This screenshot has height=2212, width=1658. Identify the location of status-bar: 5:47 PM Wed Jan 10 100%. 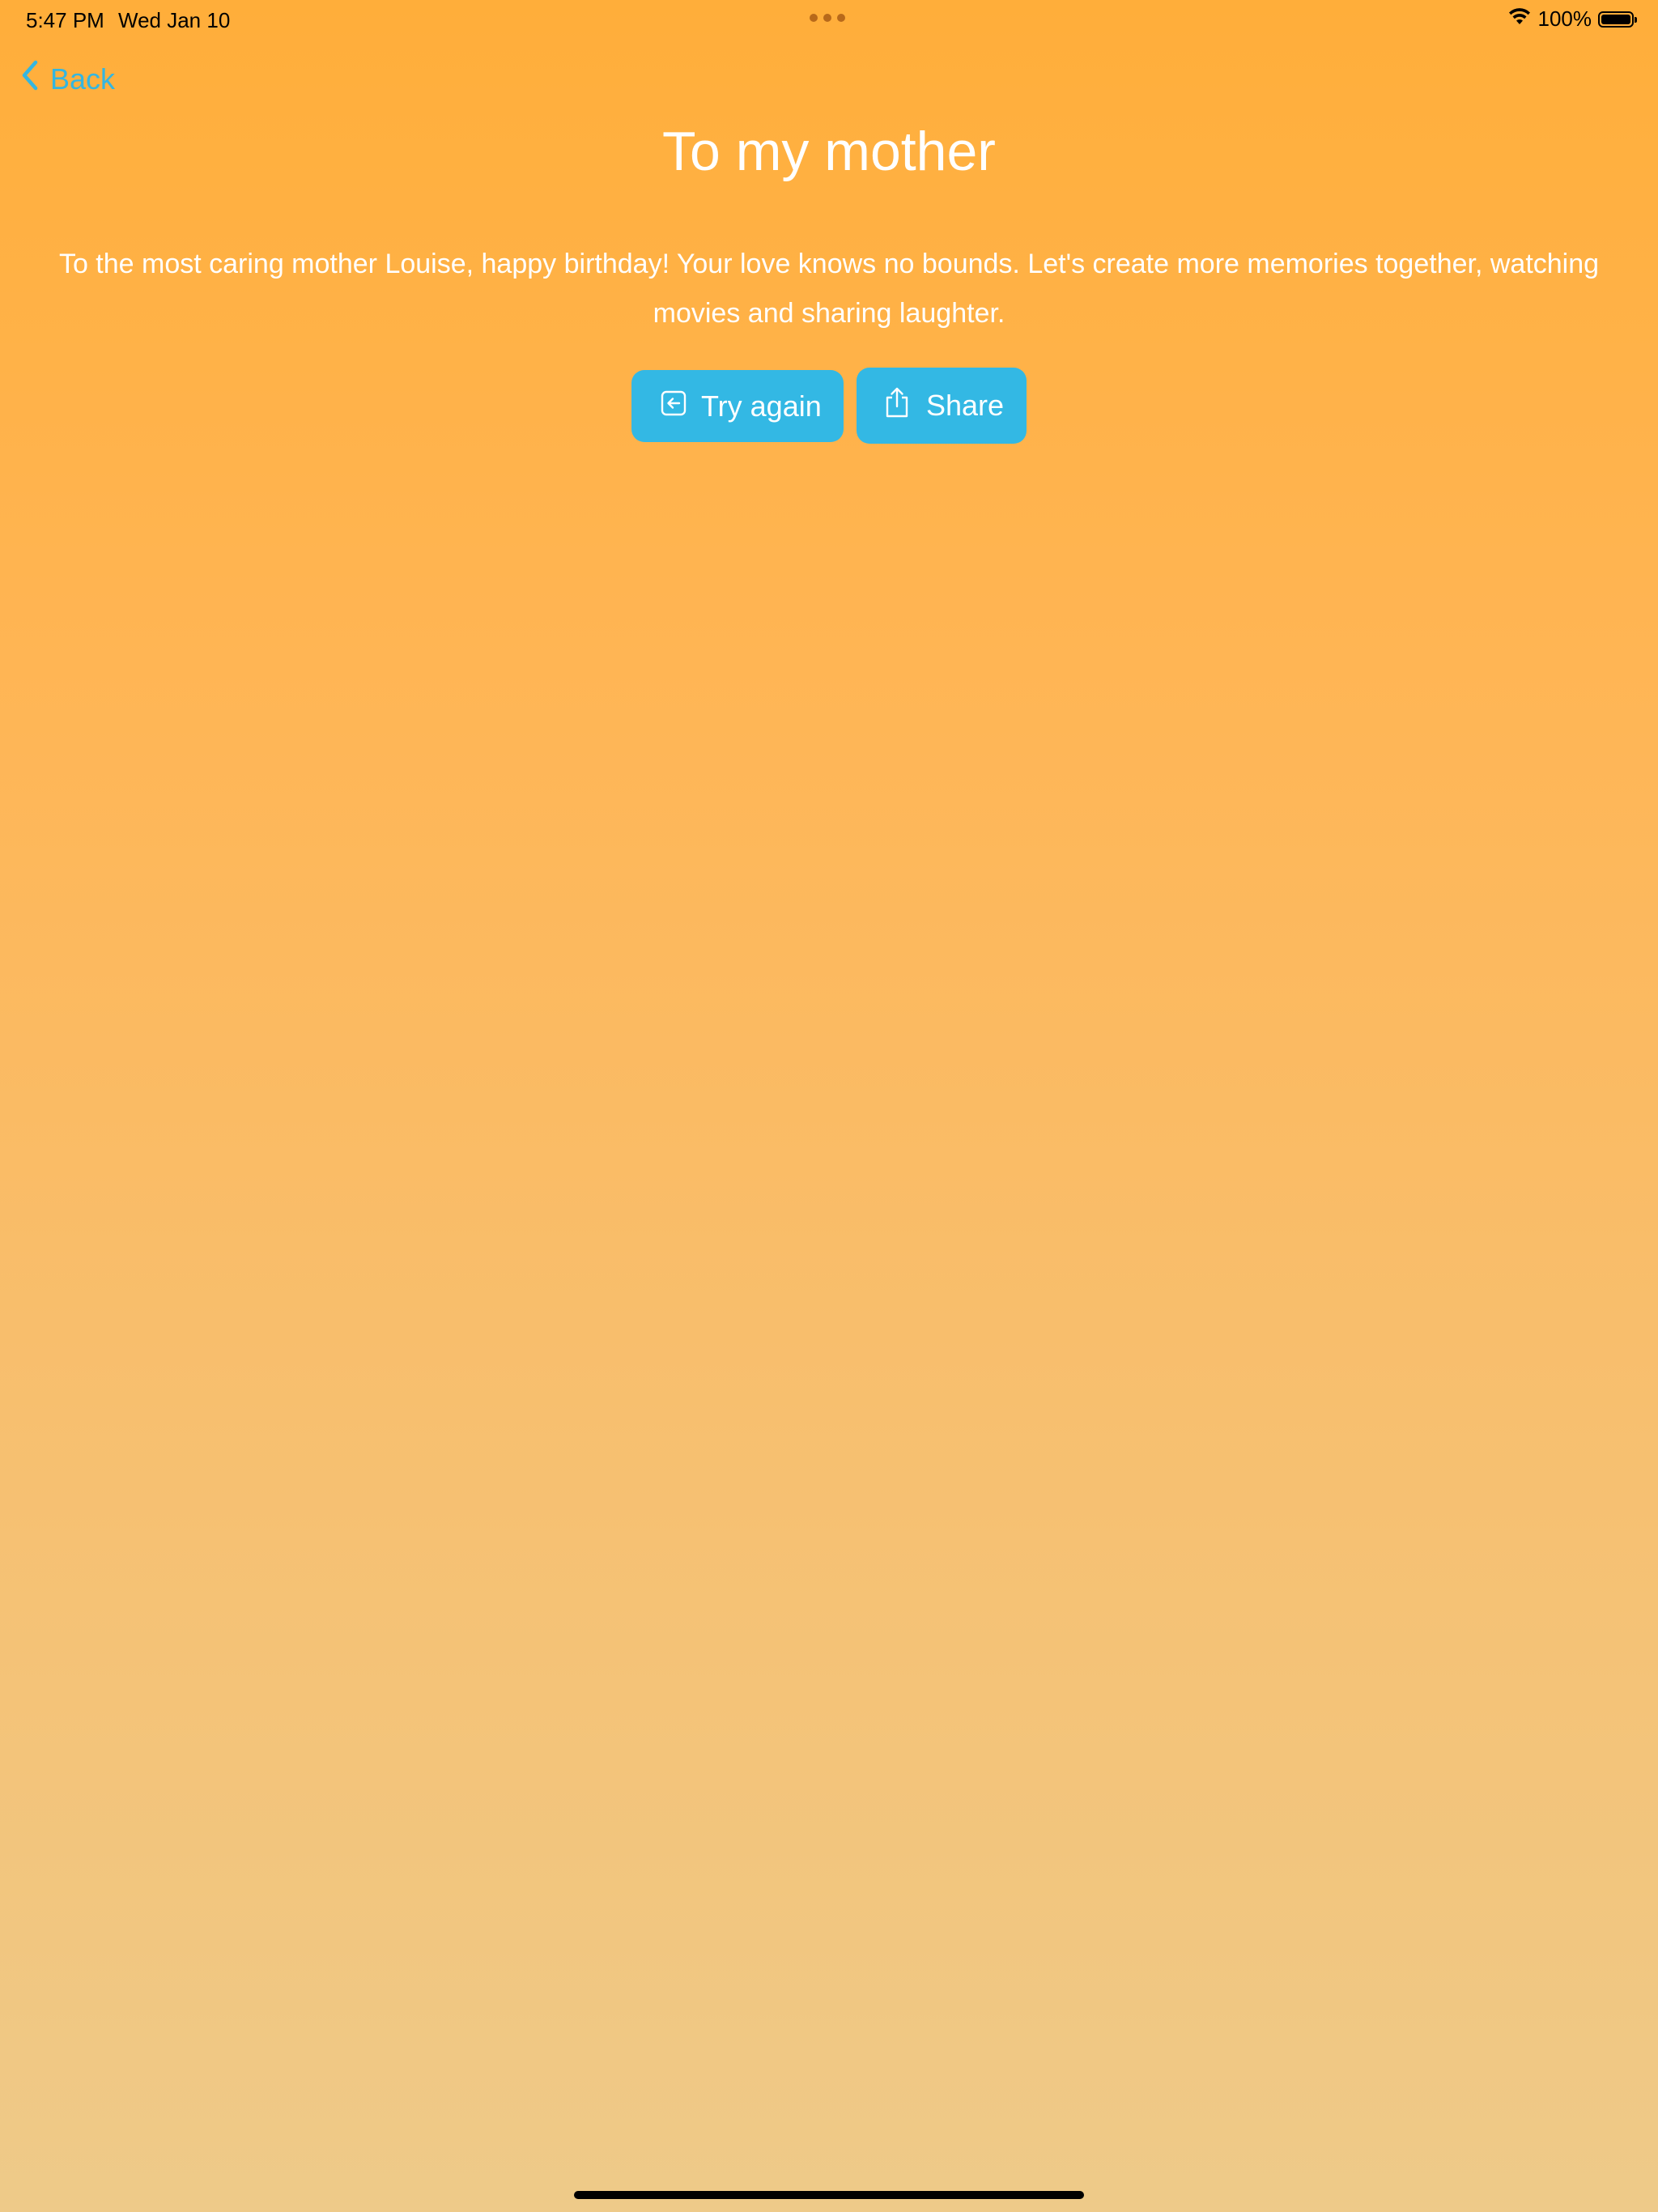
(829, 19).